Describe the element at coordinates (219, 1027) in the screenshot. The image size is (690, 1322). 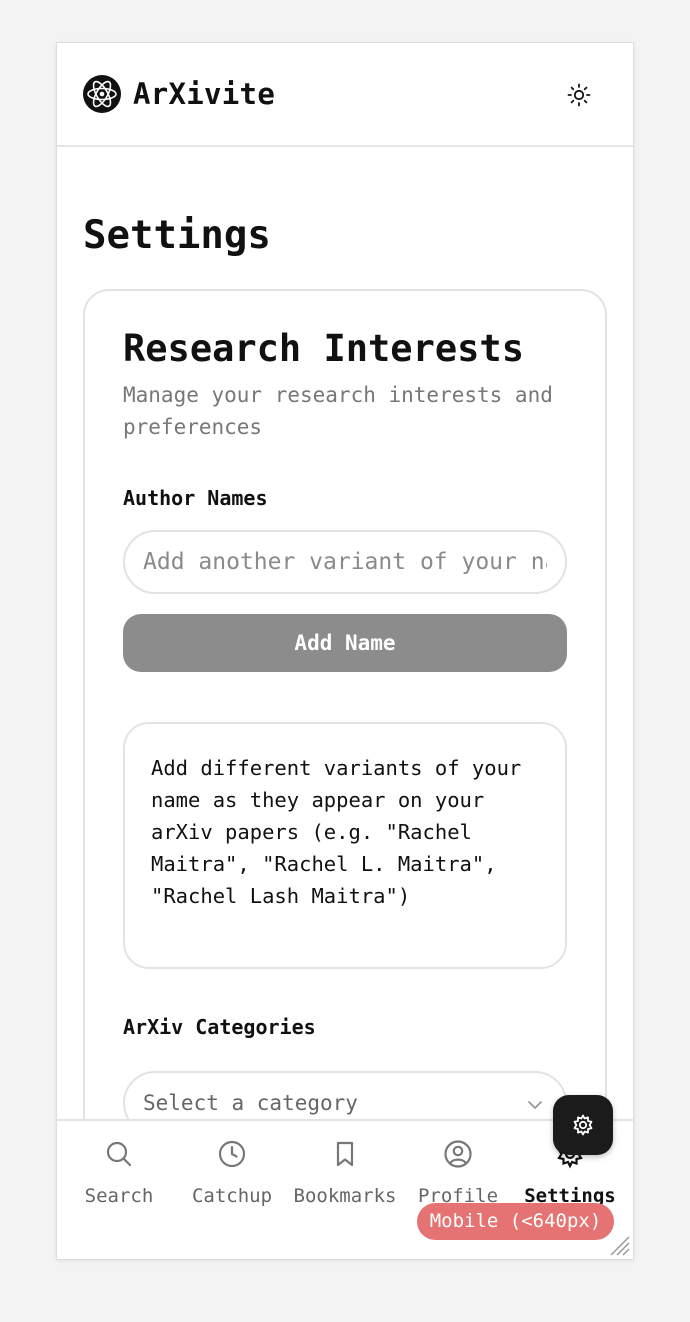
I see `arxiv-categories-label: ArXiv Categories` at that location.